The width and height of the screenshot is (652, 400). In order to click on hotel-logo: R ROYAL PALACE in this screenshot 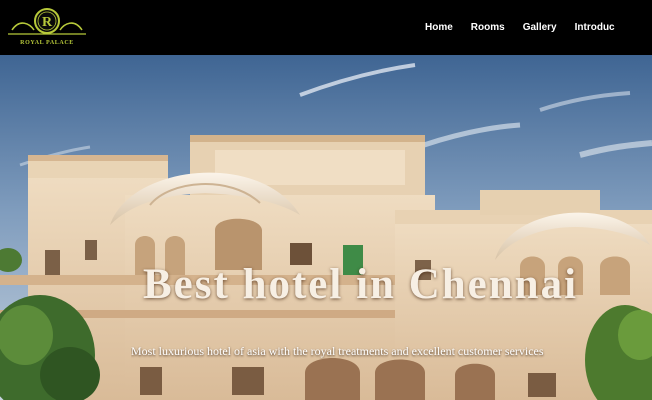, I will do `click(47, 28)`.